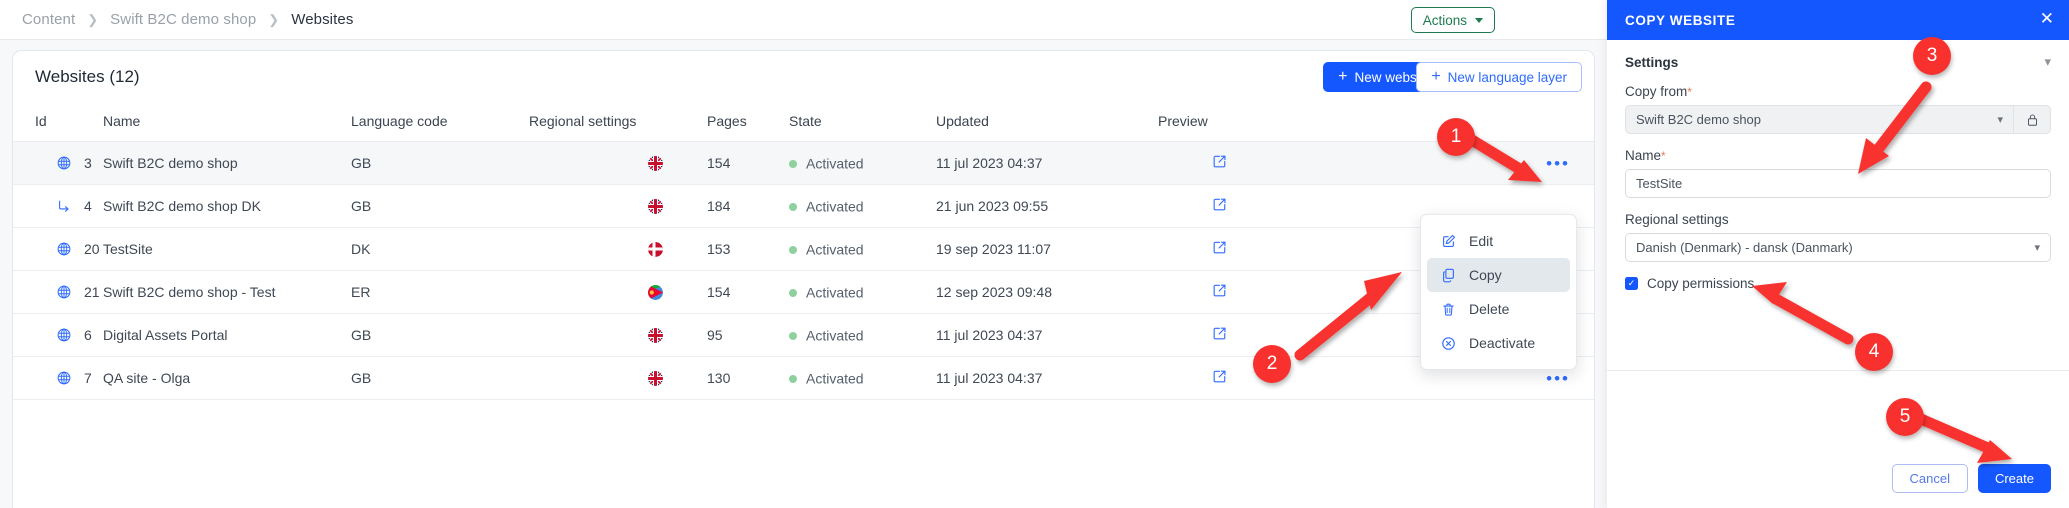 This screenshot has width=2069, height=508. I want to click on annotation-marker-1: 1, so click(1456, 137).